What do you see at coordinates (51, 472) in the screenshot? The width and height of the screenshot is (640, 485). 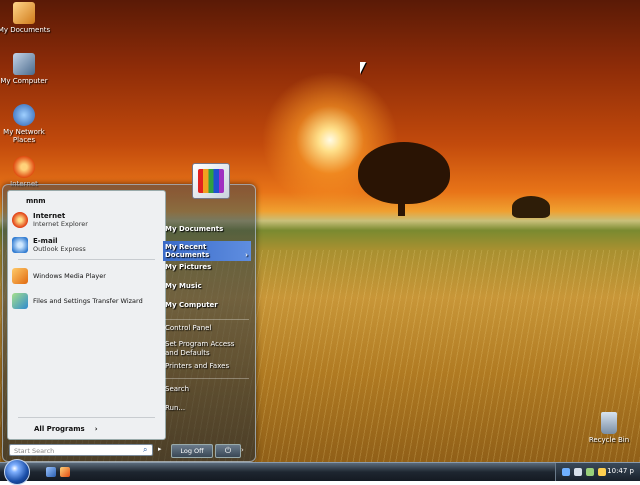 I see `show-desktop-icon` at bounding box center [51, 472].